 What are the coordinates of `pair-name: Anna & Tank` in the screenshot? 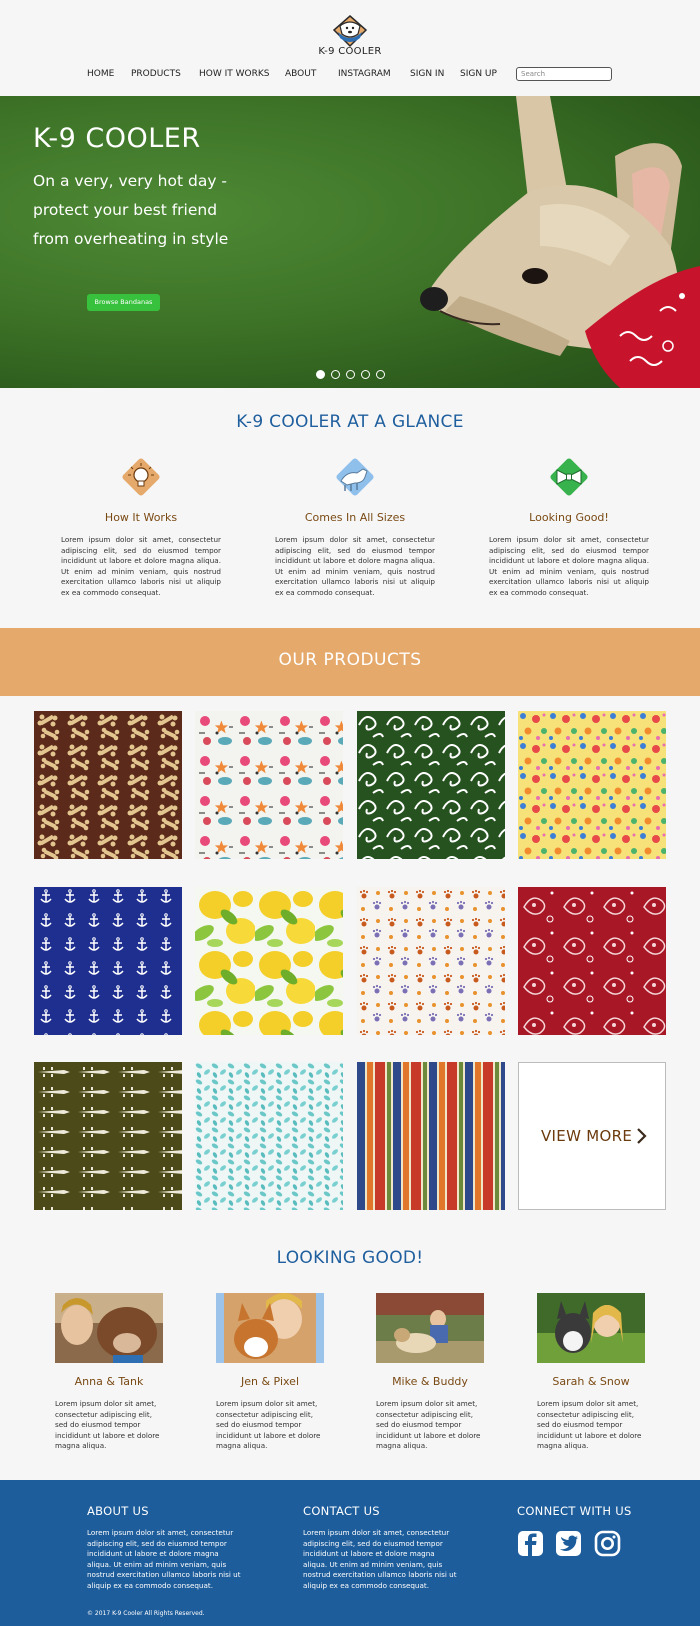 It's located at (109, 1381).